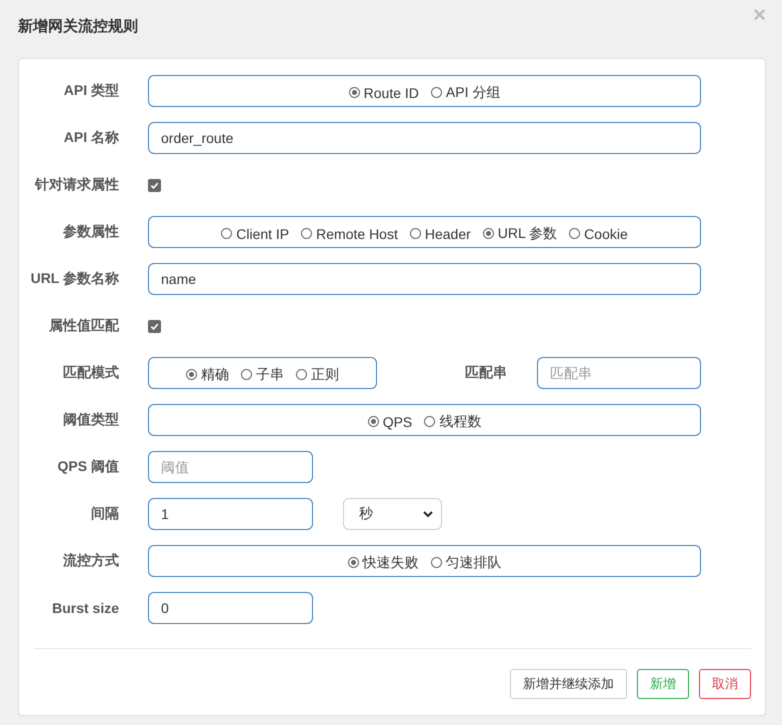 The image size is (782, 725). I want to click on radio-option: Header, so click(440, 234).